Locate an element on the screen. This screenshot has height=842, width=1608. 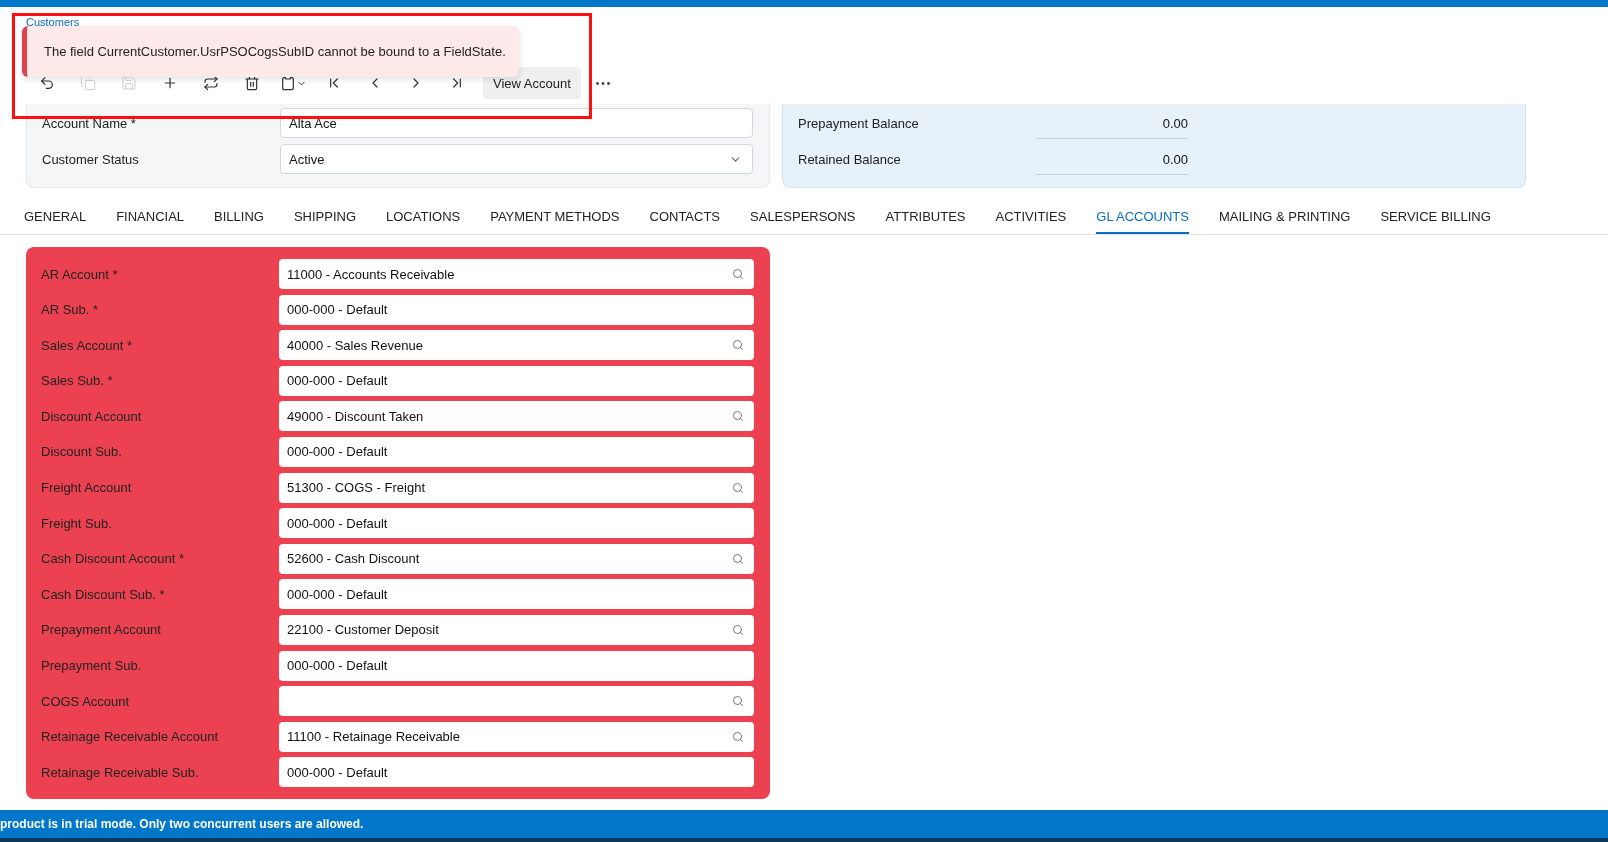
tab: SALESPERSONS is located at coordinates (803, 217).